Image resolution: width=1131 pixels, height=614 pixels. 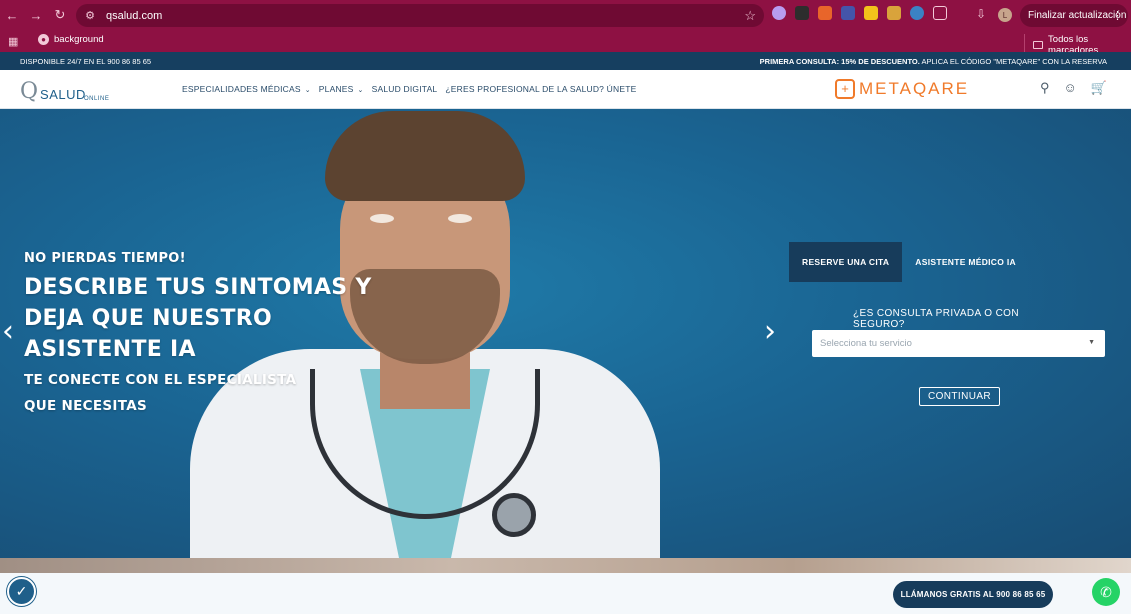 I want to click on reload-icon: ↻, so click(x=60, y=15).